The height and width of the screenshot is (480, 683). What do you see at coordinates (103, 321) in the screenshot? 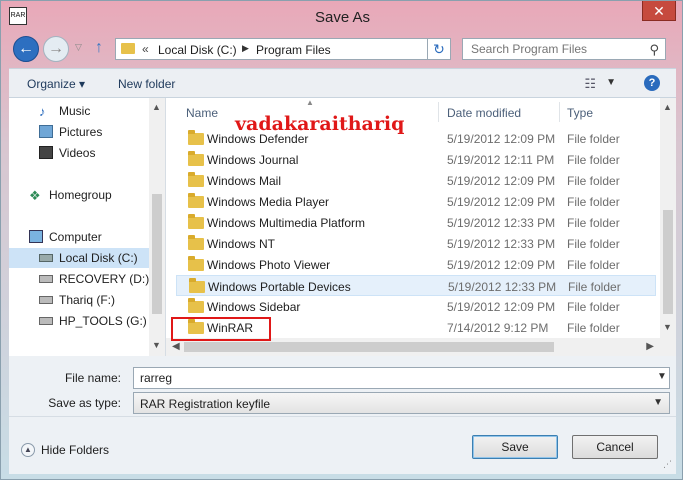
I see `nav-item-label: HP_TOOLS (G:)` at bounding box center [103, 321].